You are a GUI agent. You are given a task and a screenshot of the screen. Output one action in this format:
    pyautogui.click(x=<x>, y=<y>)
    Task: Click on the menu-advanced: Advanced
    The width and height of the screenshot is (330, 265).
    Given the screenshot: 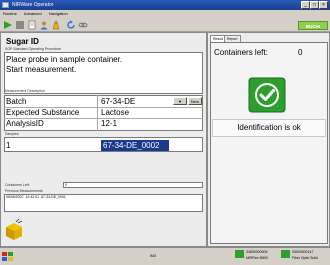 What is the action you would take?
    pyautogui.click(x=33, y=13)
    